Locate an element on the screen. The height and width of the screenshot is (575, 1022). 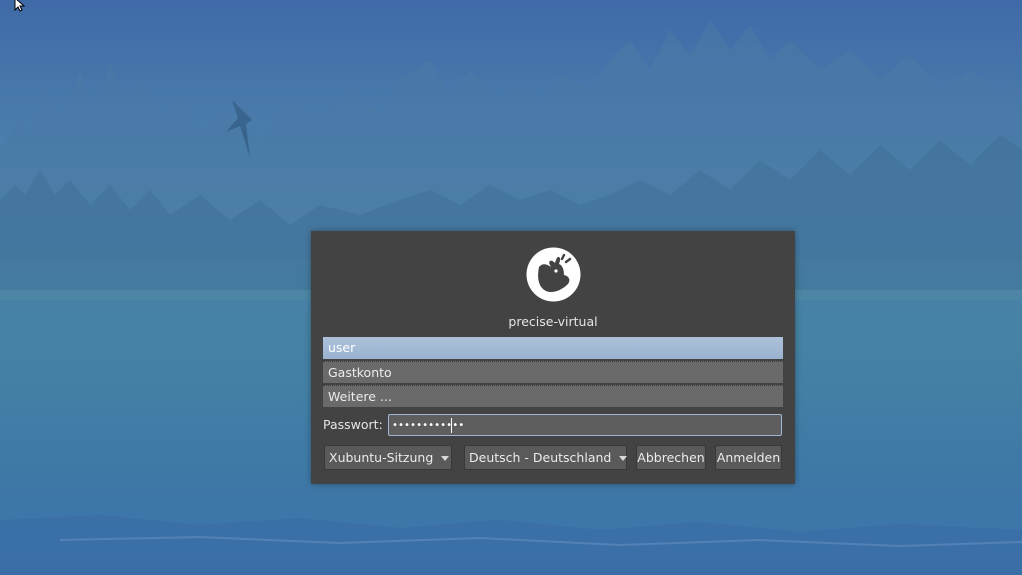
language-select: Deutsch - Deutschland is located at coordinates (546, 457).